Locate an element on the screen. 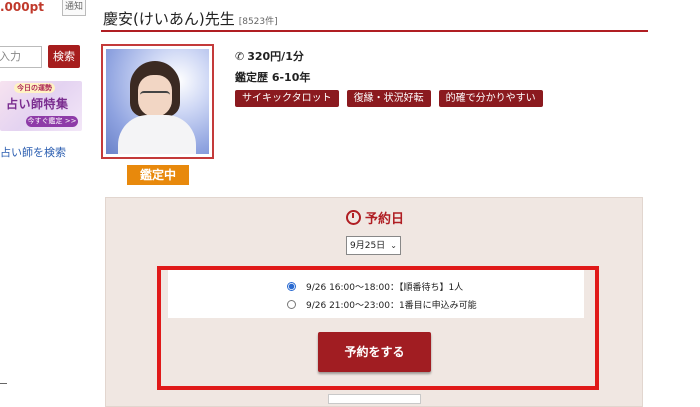  price-info: ✆ 320円/1分 is located at coordinates (269, 56).